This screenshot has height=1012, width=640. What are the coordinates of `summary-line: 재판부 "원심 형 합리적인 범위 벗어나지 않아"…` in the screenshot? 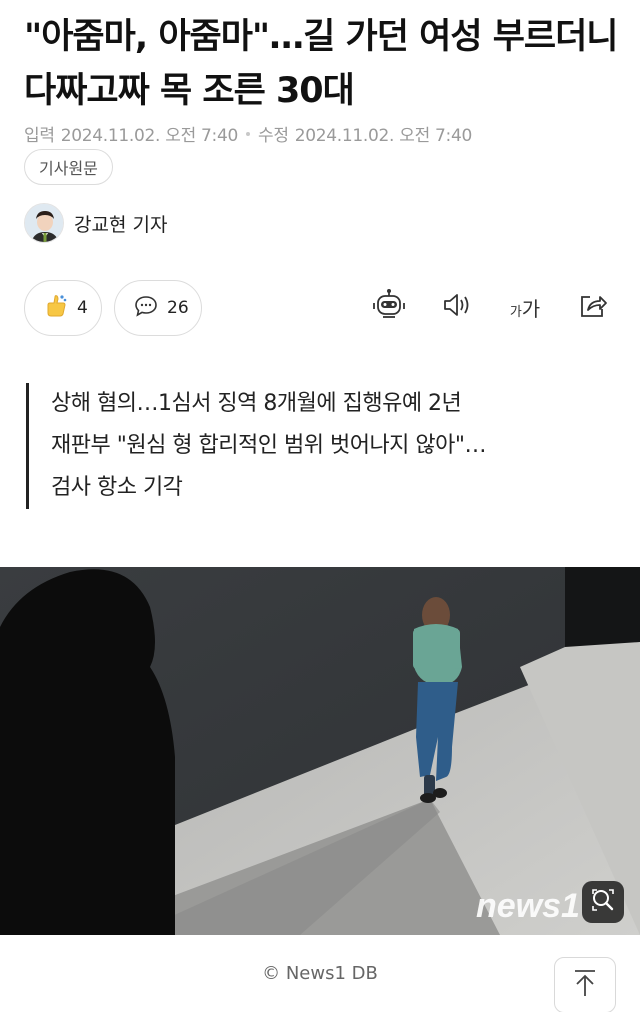 It's located at (269, 445).